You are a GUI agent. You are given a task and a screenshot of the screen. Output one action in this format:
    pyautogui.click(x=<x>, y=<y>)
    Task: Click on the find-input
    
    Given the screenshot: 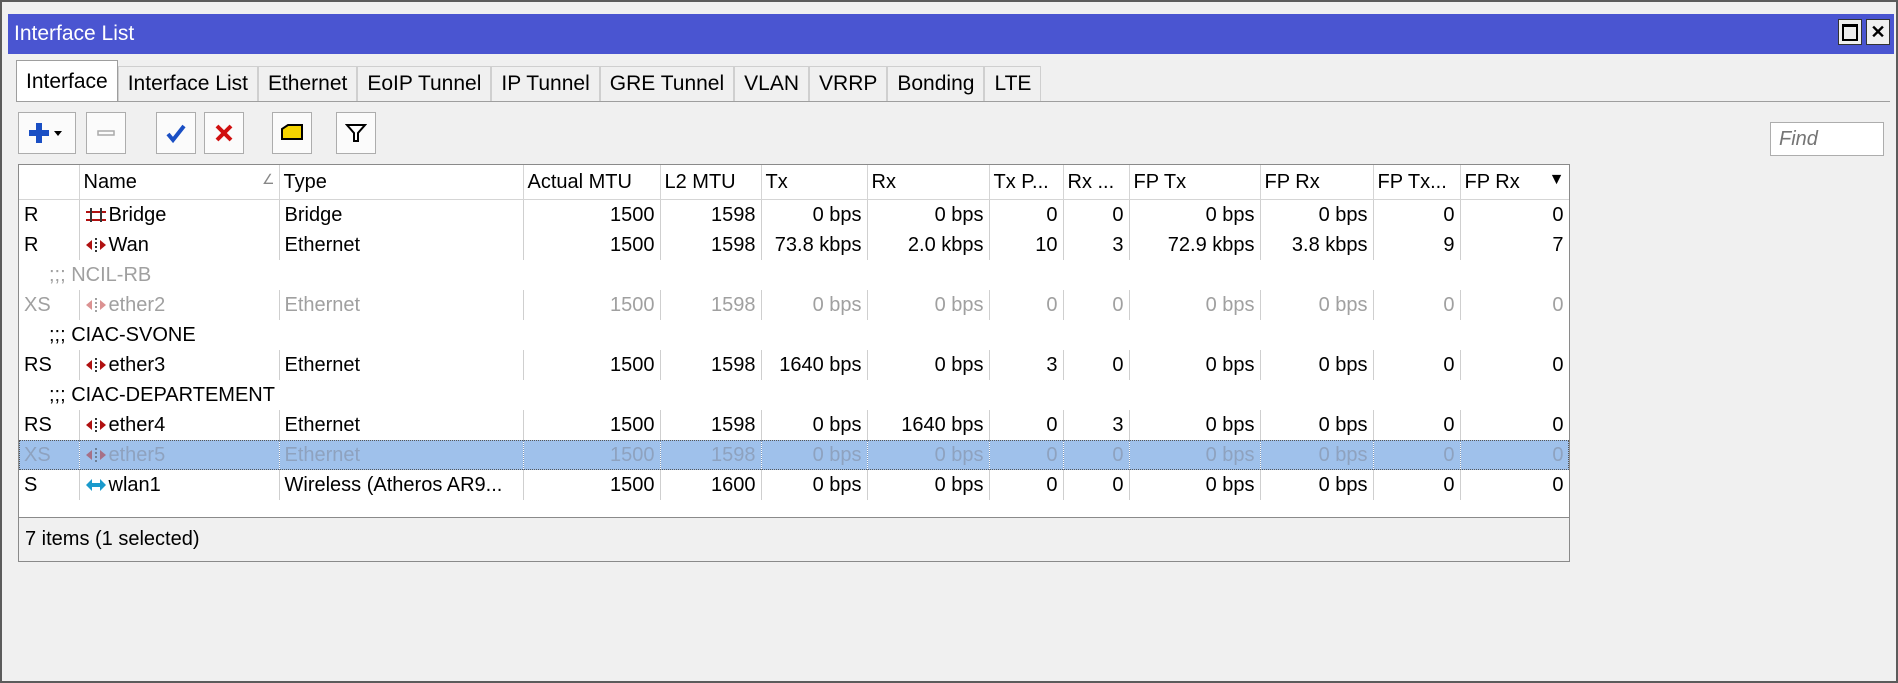 What is the action you would take?
    pyautogui.click(x=1827, y=139)
    